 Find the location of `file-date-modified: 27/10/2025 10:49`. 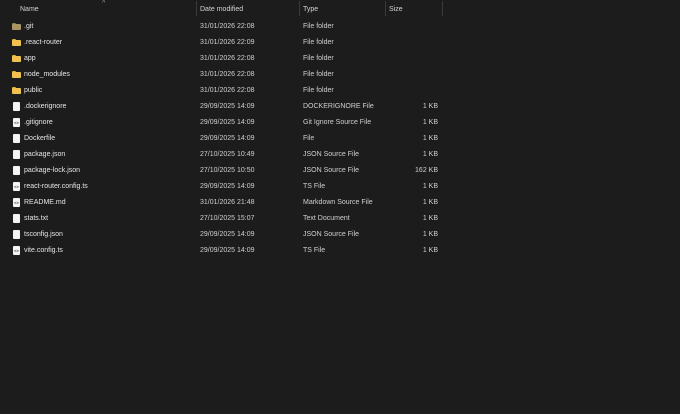

file-date-modified: 27/10/2025 10:49 is located at coordinates (227, 154).